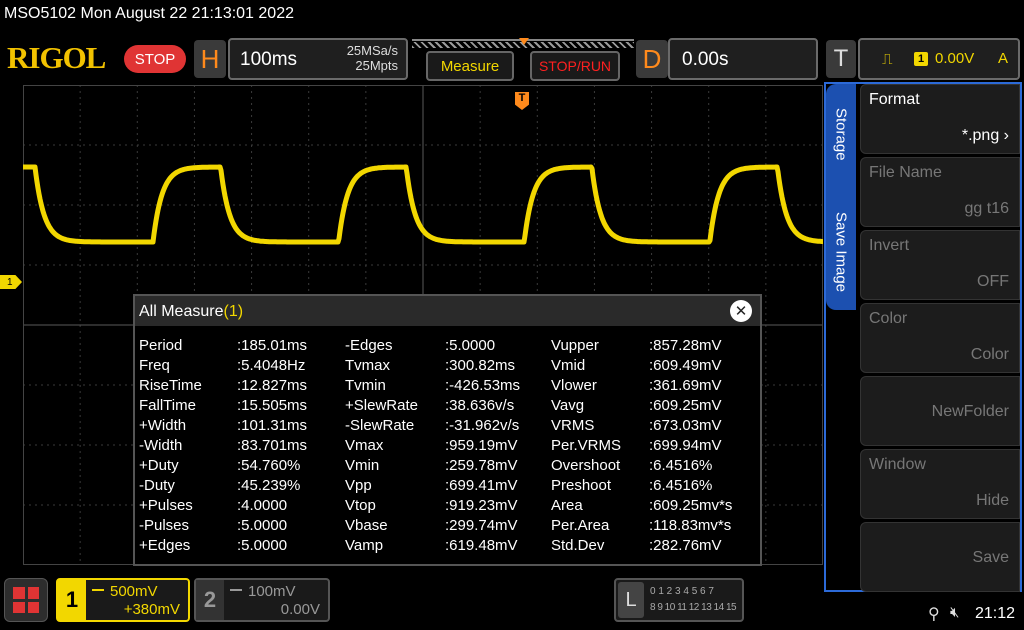 This screenshot has width=1024, height=630. Describe the element at coordinates (685, 445) in the screenshot. I see `measure-value: :699.94mV` at that location.